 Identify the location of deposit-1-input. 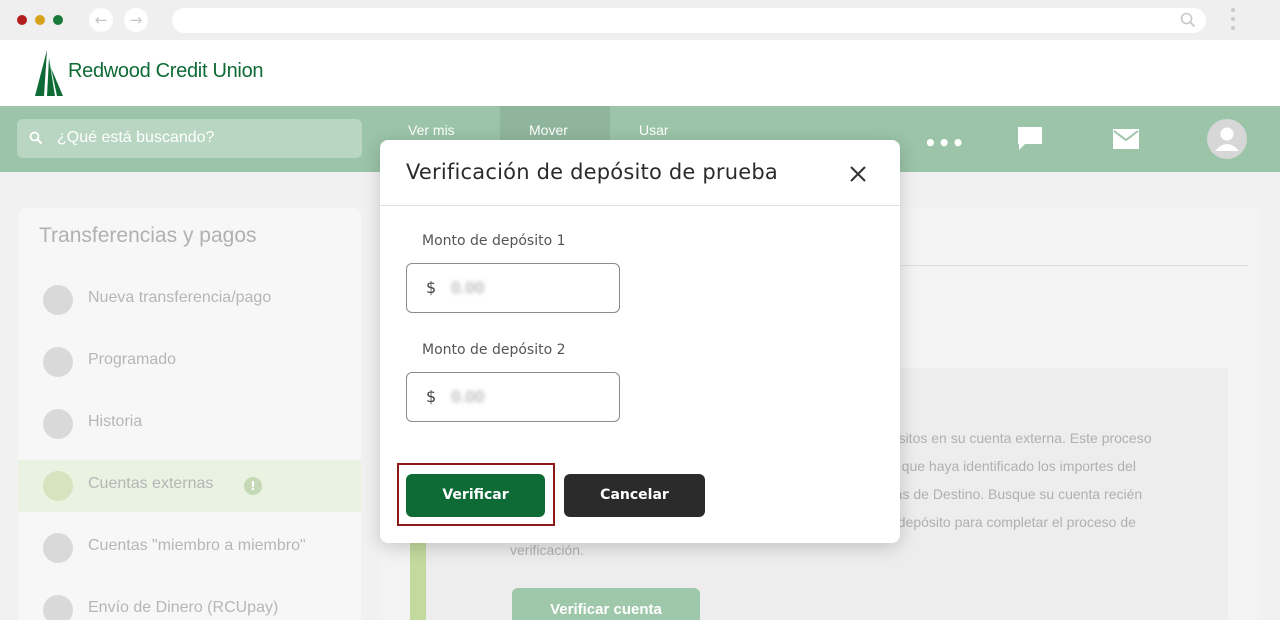
(526, 288).